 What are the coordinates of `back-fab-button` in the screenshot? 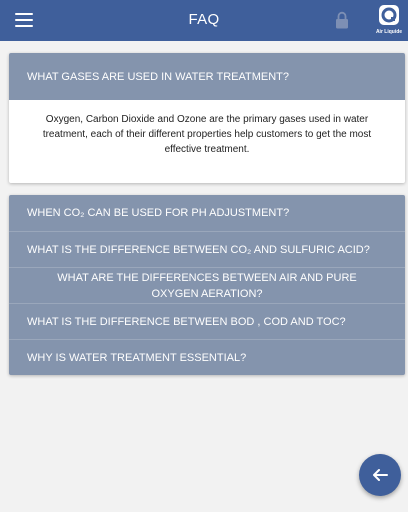 It's located at (380, 475).